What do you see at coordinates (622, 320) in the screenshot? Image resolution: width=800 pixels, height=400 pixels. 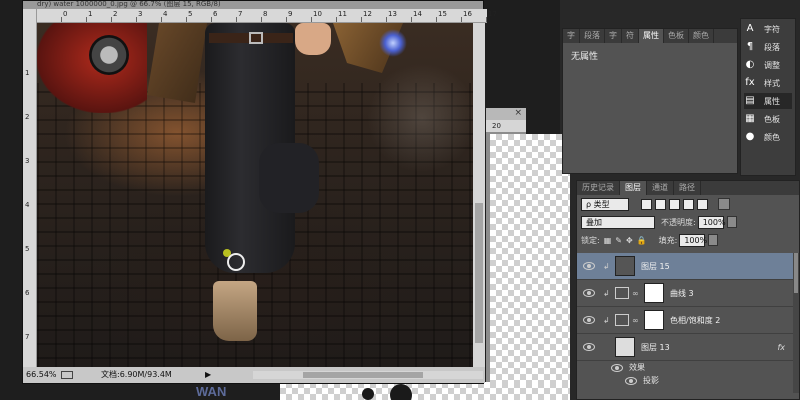 I see `hue-saturation-adjustment-icon` at bounding box center [622, 320].